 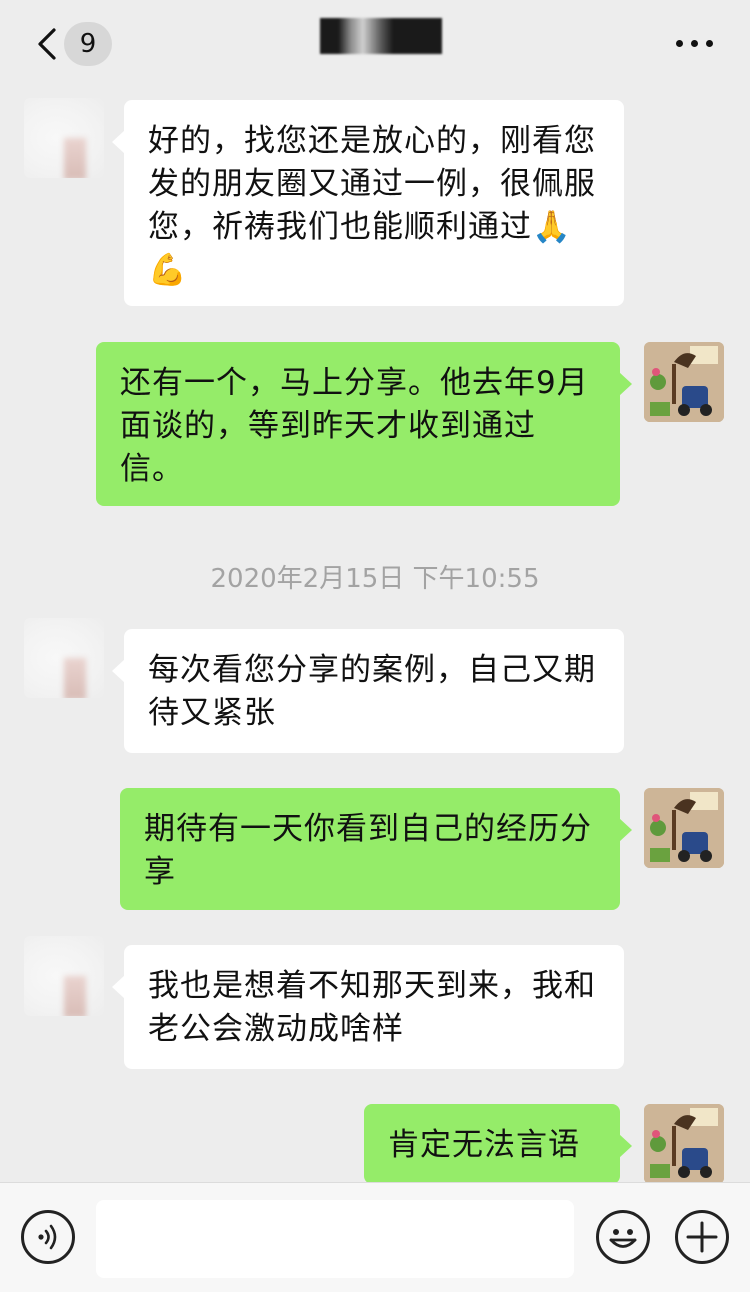 What do you see at coordinates (335, 1239) in the screenshot?
I see `message-input` at bounding box center [335, 1239].